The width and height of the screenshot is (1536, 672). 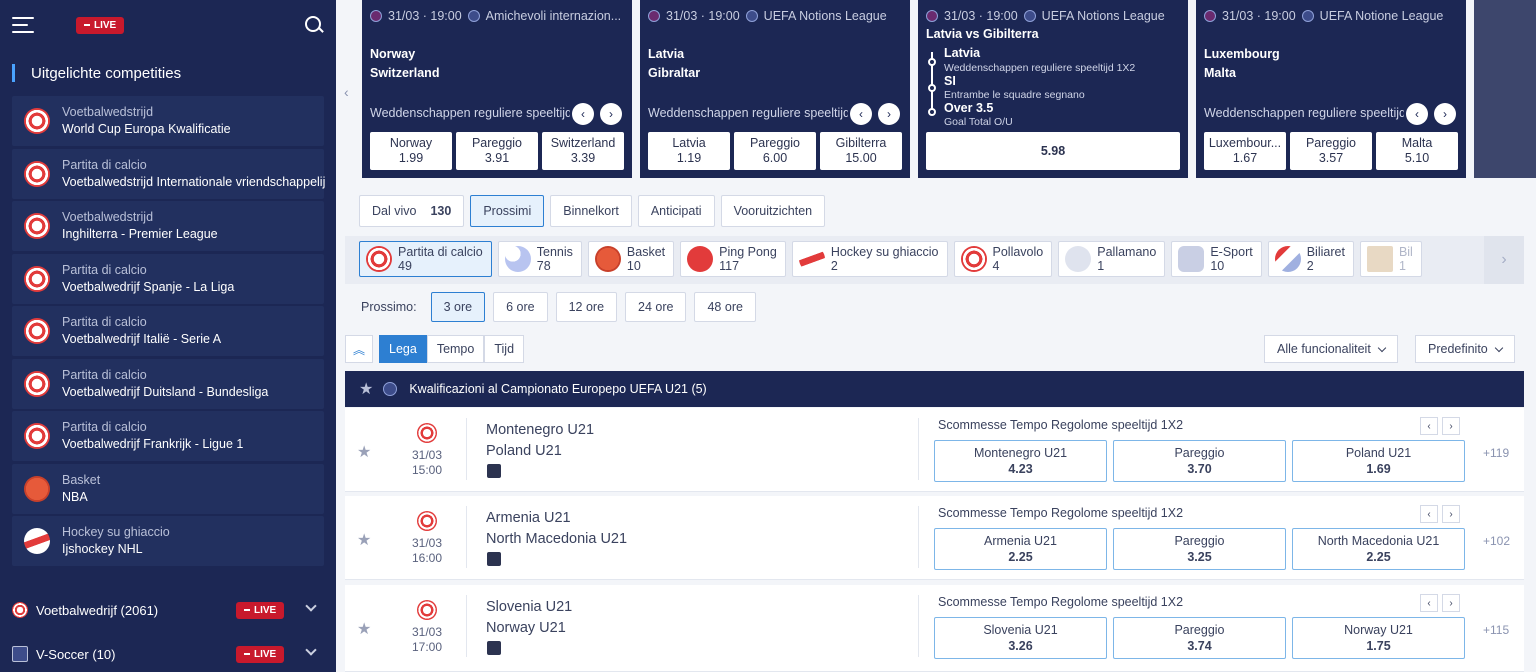 What do you see at coordinates (676, 211) in the screenshot?
I see `tab-early: Anticipati` at bounding box center [676, 211].